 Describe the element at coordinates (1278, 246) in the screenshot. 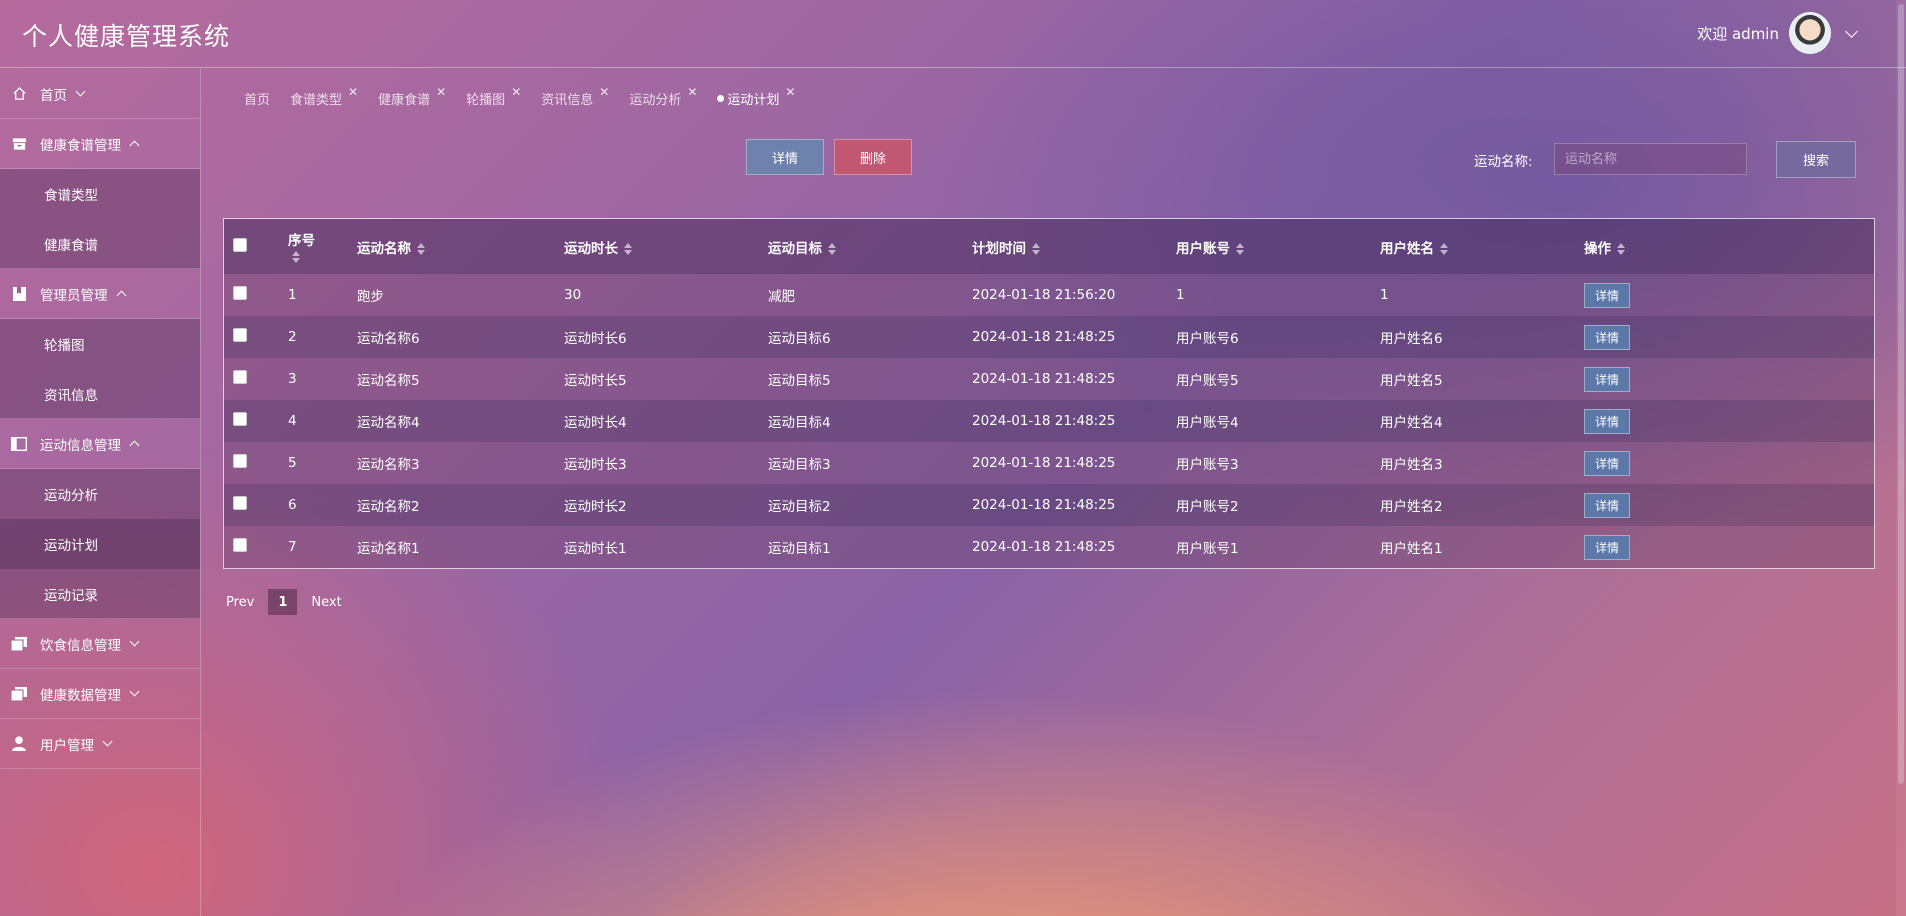

I see `column-header: 用户账号` at that location.